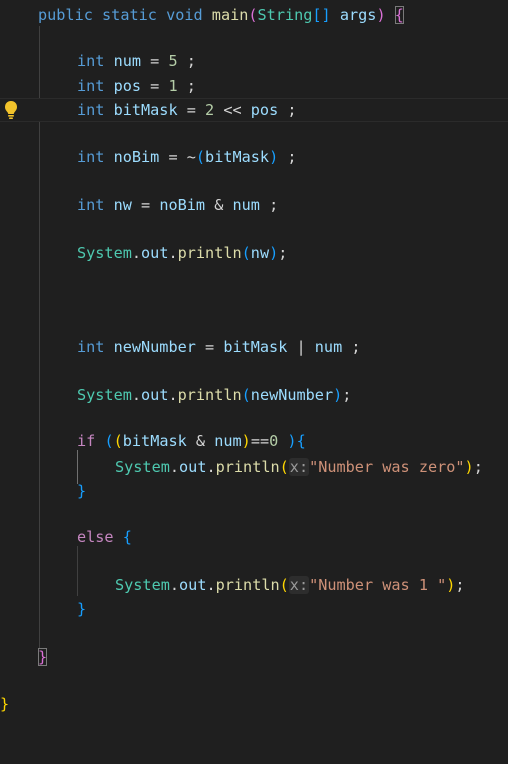  Describe the element at coordinates (260, 253) in the screenshot. I see `arg-nw: nw` at that location.